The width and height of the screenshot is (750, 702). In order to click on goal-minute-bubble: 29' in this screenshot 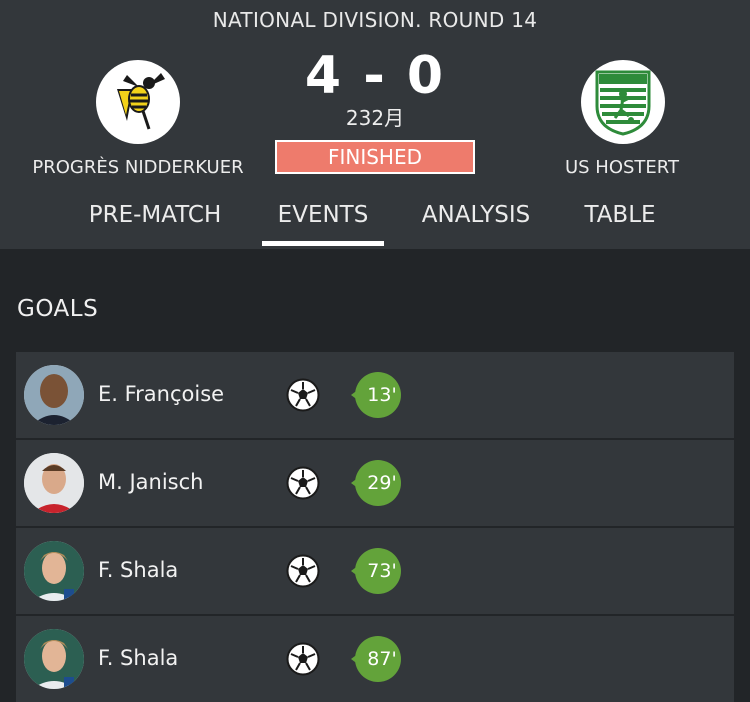, I will do `click(376, 483)`.